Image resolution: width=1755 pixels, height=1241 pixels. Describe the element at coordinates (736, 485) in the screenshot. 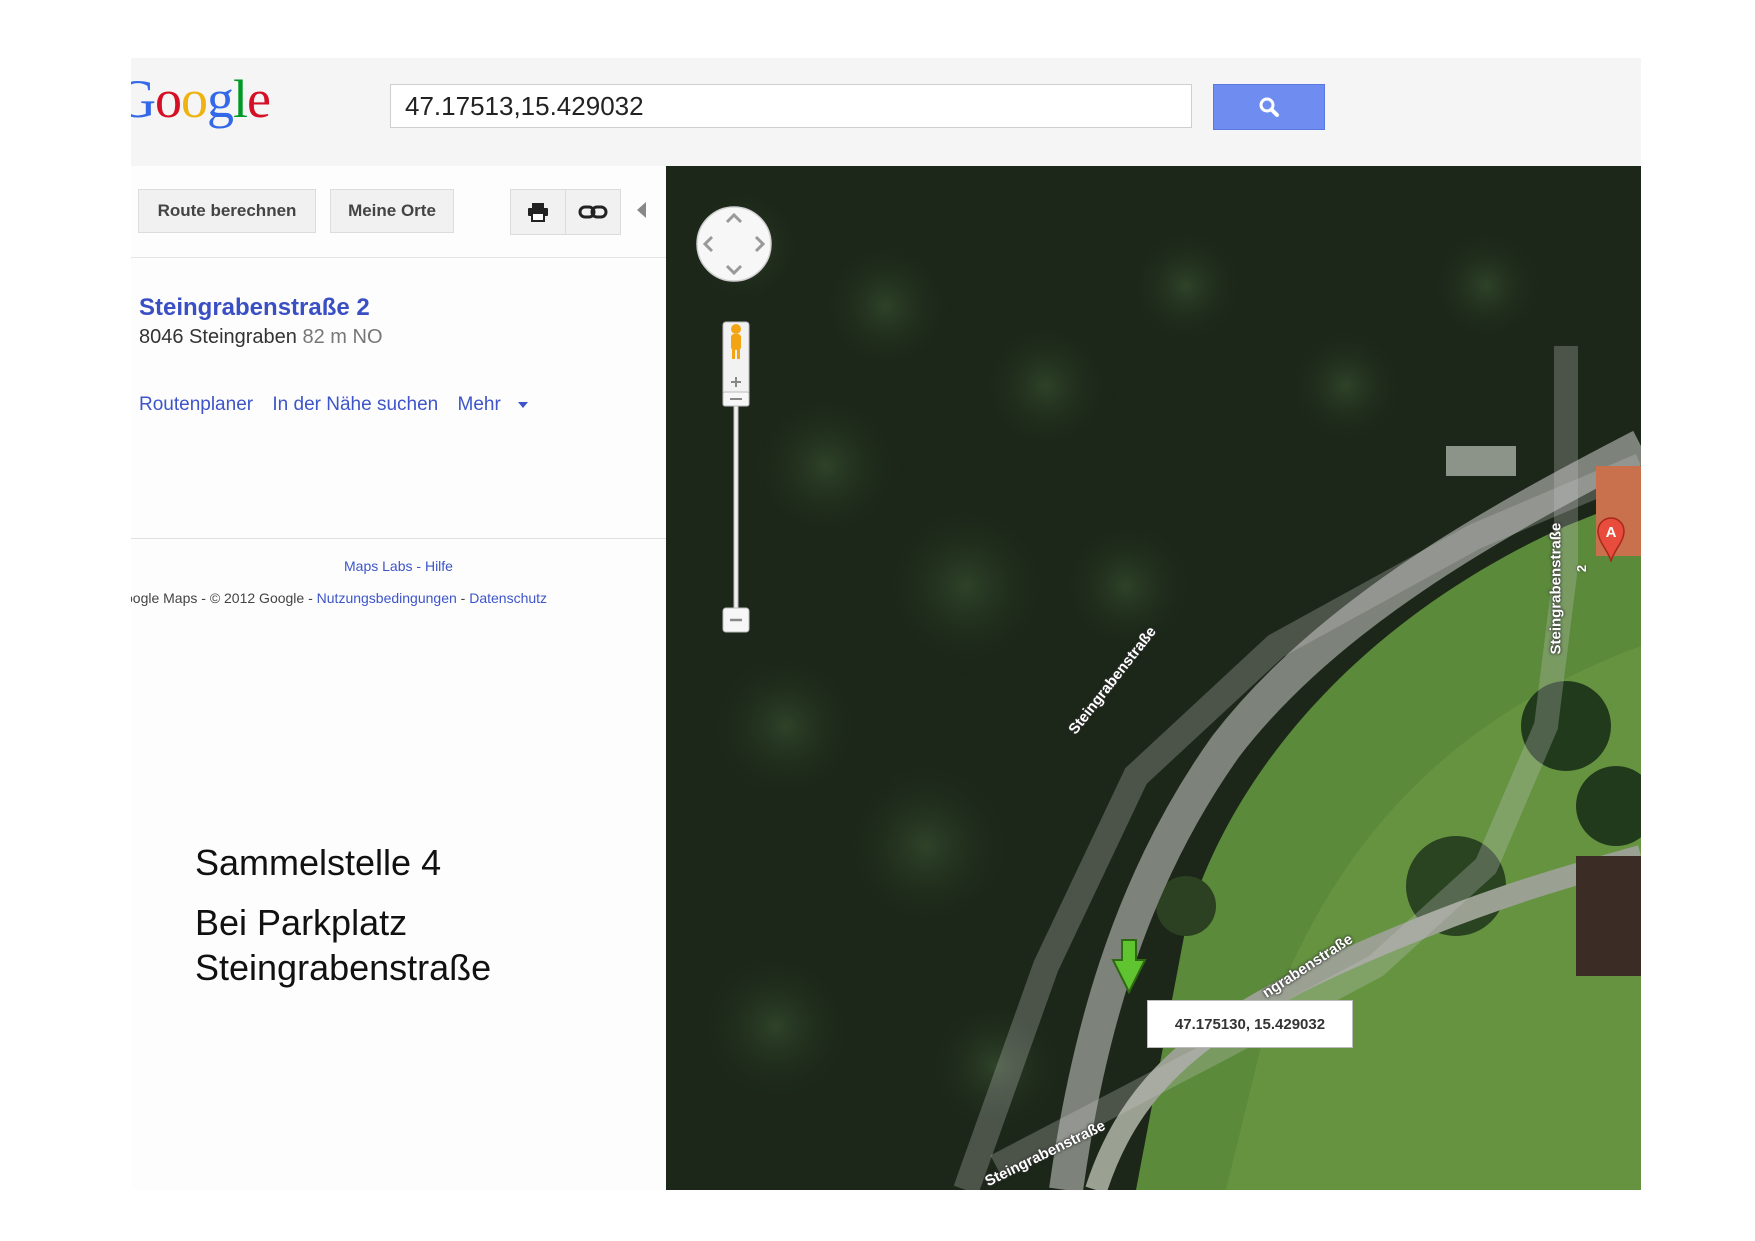

I see `zoom-control` at that location.